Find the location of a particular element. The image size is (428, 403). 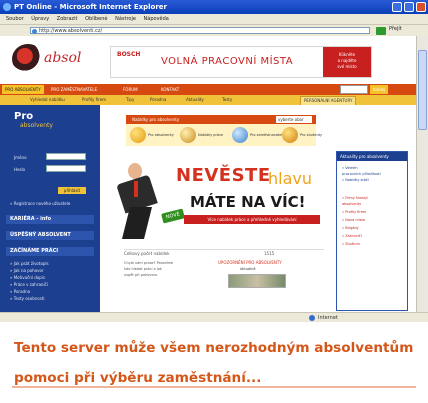

menu-item-tools: Nástroje is located at coordinates (125, 19).